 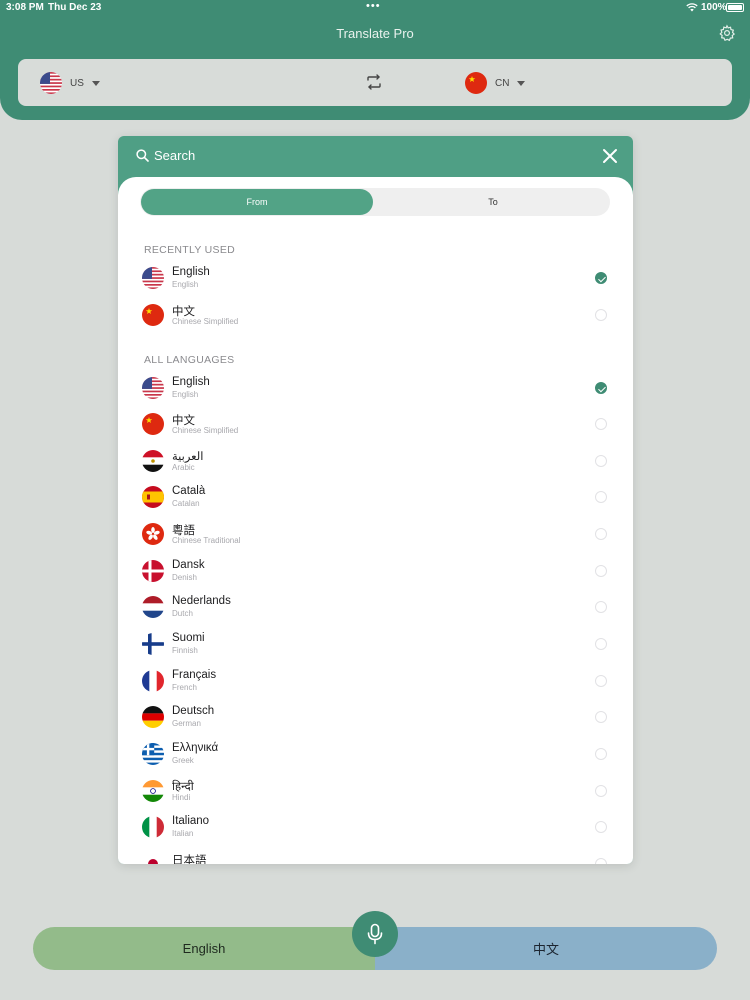 I want to click on language-english-name: Finnish, so click(x=185, y=650).